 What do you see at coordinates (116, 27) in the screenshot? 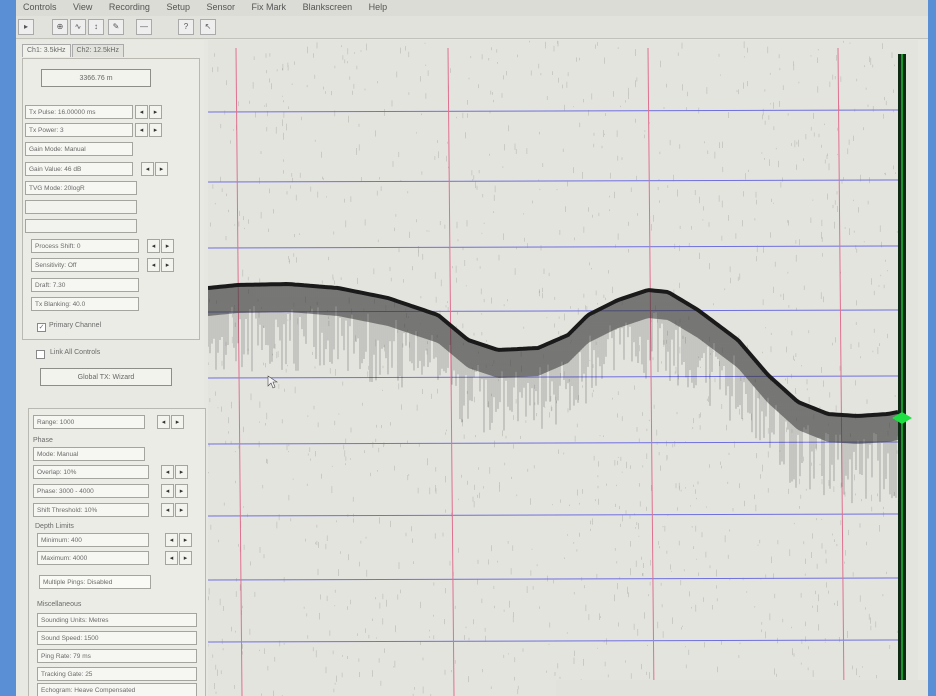
I see `edit-icon: ✎` at bounding box center [116, 27].